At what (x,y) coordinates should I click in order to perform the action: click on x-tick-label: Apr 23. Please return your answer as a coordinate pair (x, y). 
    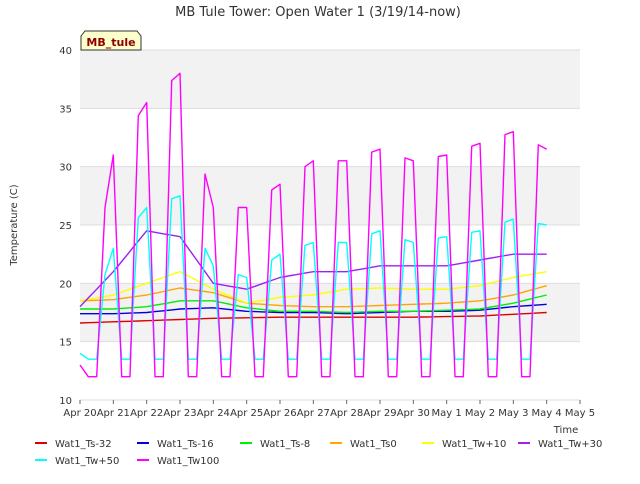
    Looking at the image, I should click on (179, 413).